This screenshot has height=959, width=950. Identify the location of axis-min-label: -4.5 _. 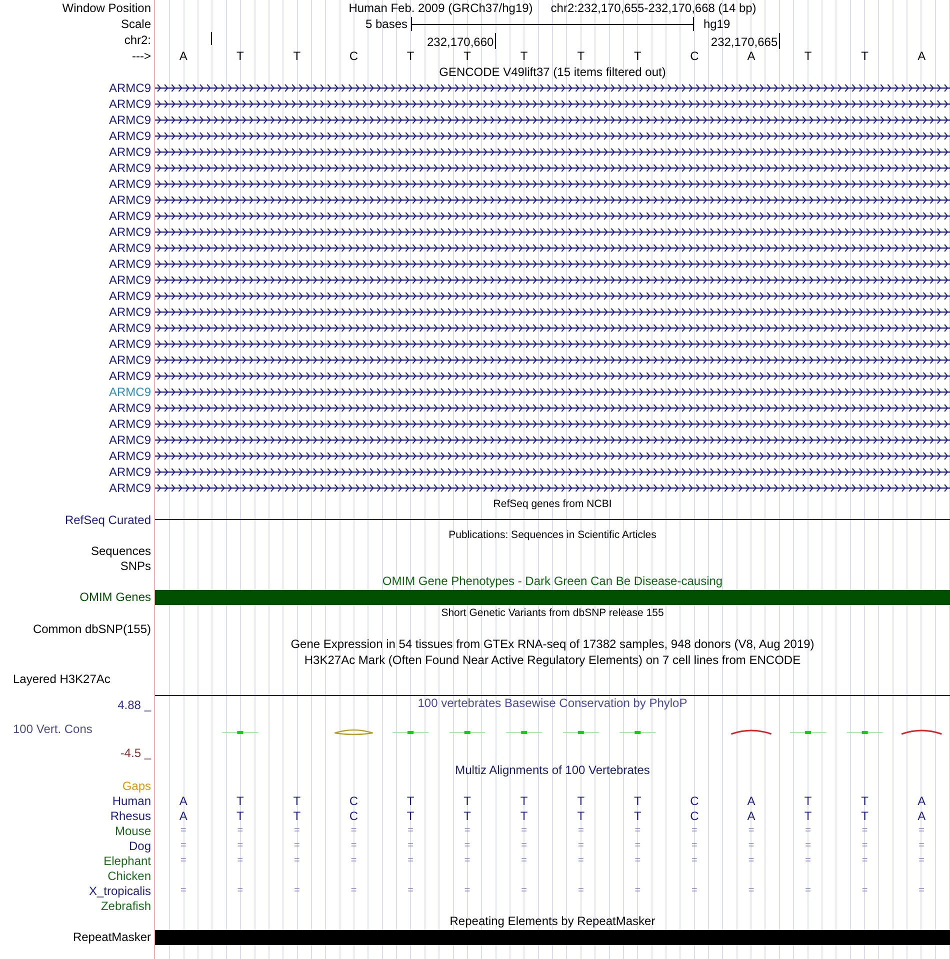
(135, 753).